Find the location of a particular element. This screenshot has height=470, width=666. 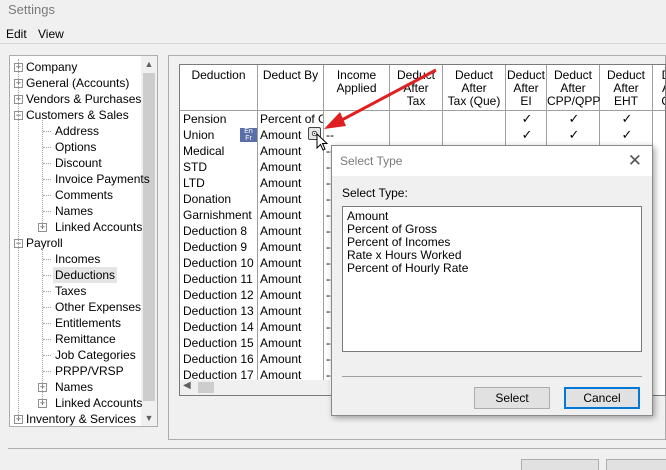

deduction-name-cell: Medical is located at coordinates (220, 151).